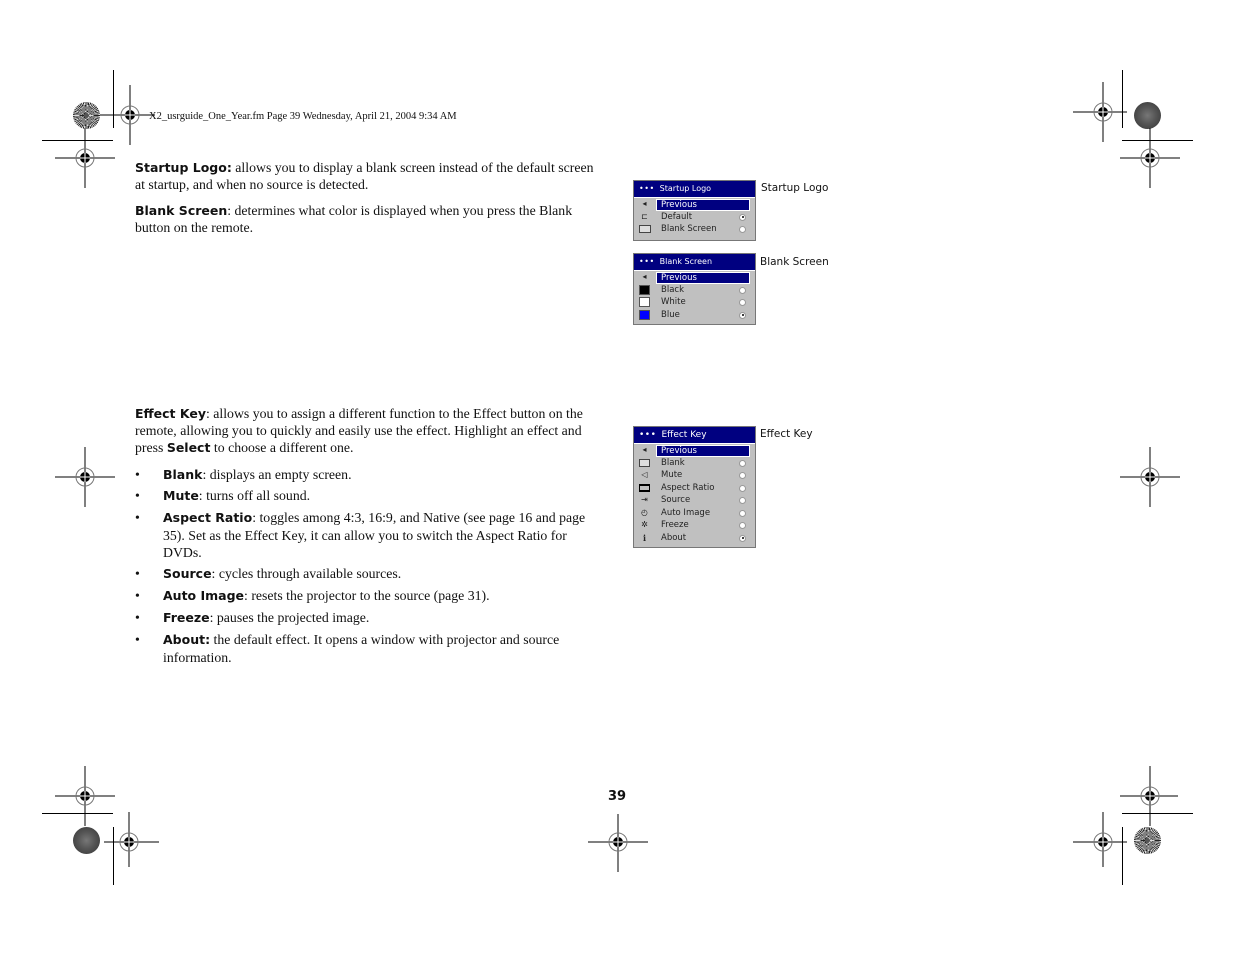 Image resolution: width=1235 pixels, height=954 pixels. I want to click on about-icon: i, so click(644, 537).